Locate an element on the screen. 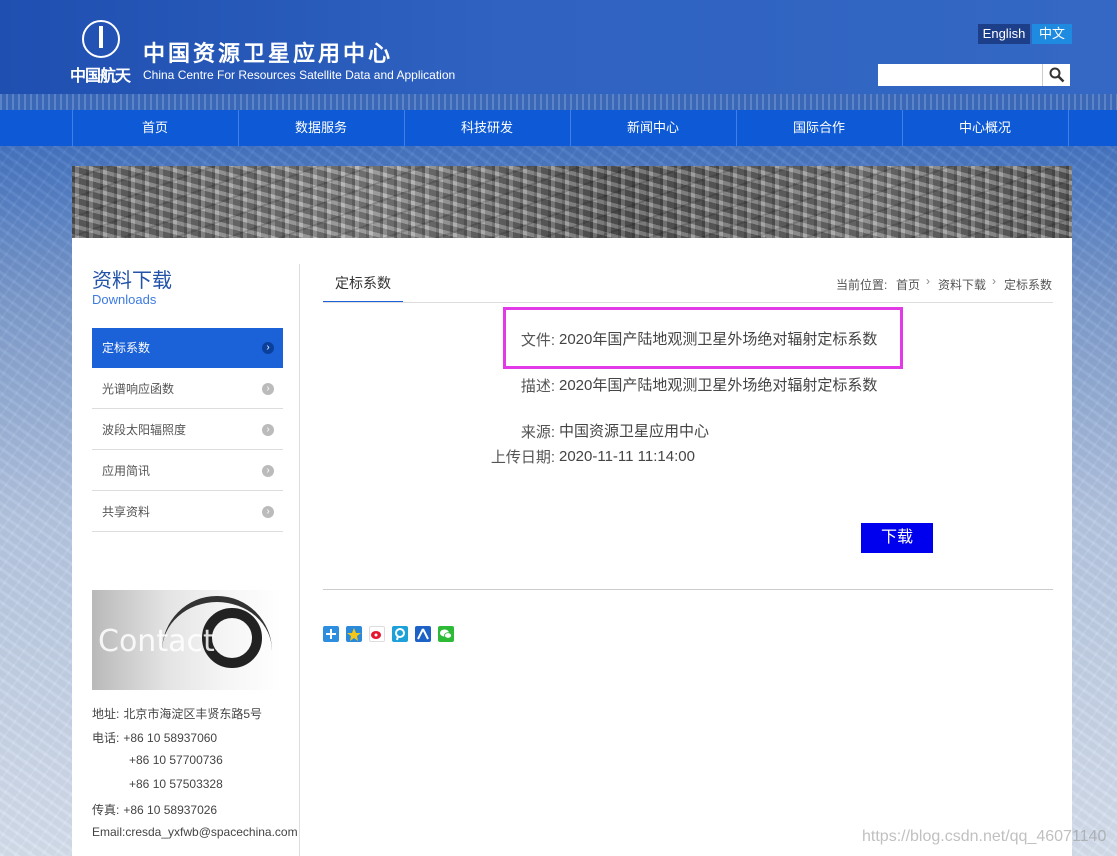  tab-calibration: 定标系数 is located at coordinates (363, 286).